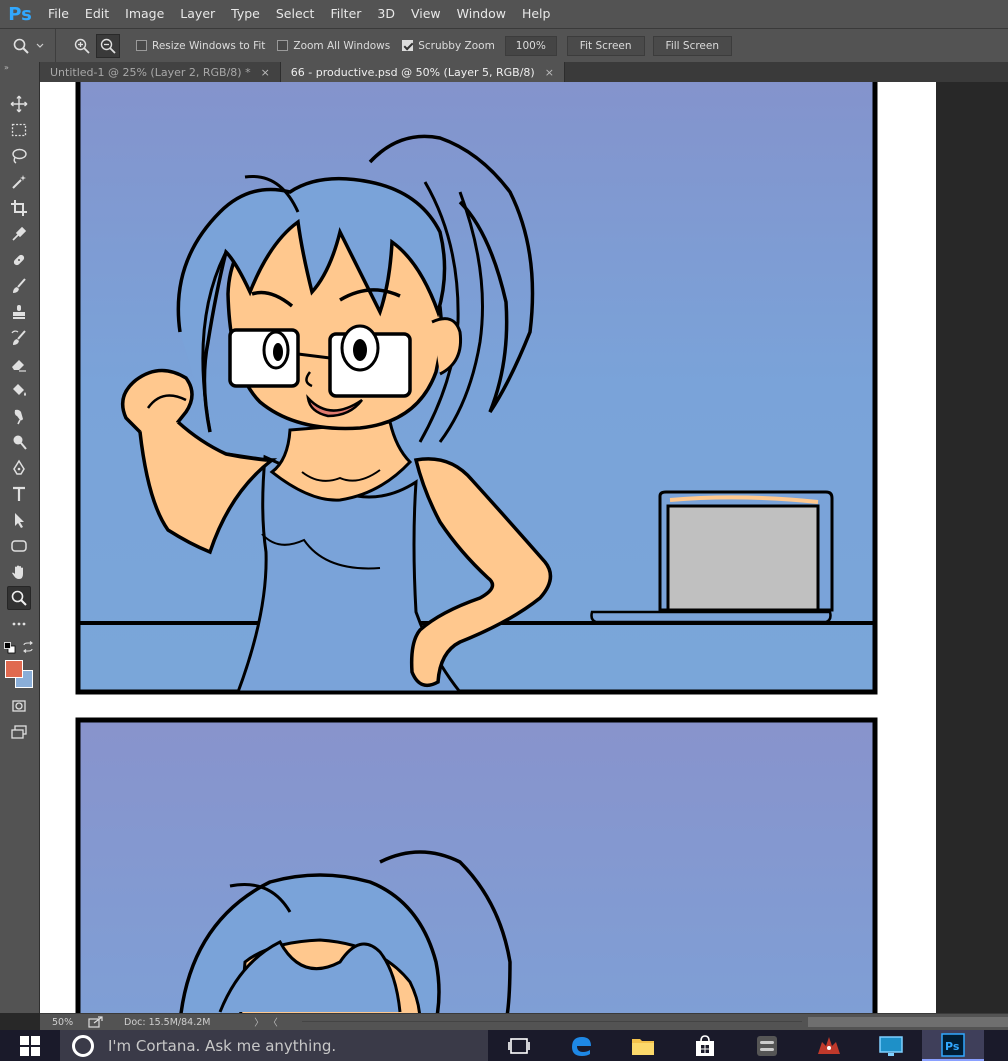  What do you see at coordinates (19, 442) in the screenshot?
I see `dodge-tool` at bounding box center [19, 442].